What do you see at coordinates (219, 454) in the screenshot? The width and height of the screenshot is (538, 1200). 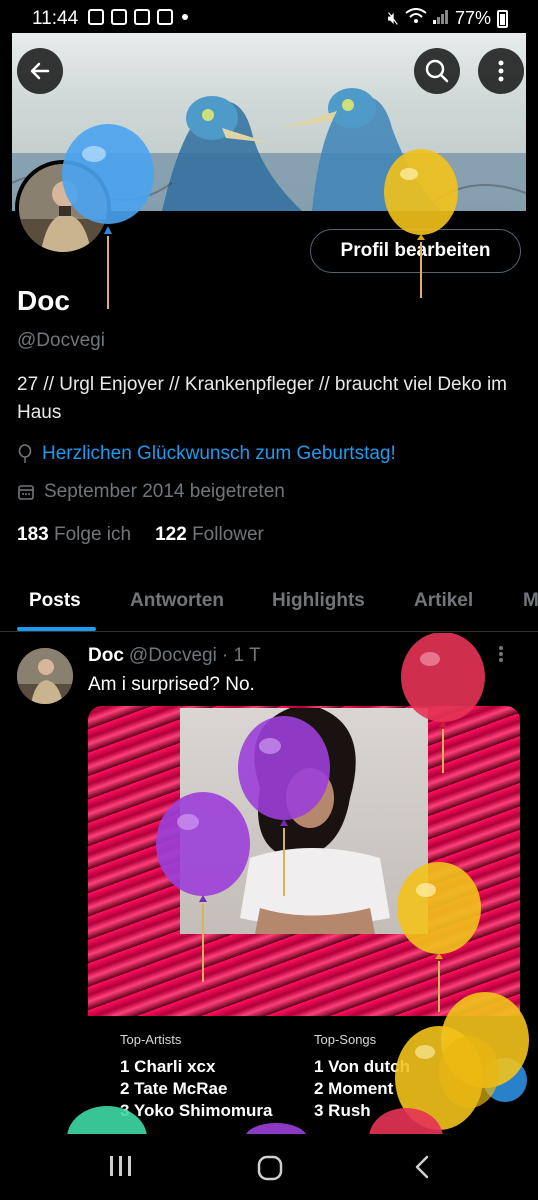 I see `birthday-link: Herzlichen Glückwunsch zum Geburtstag!` at bounding box center [219, 454].